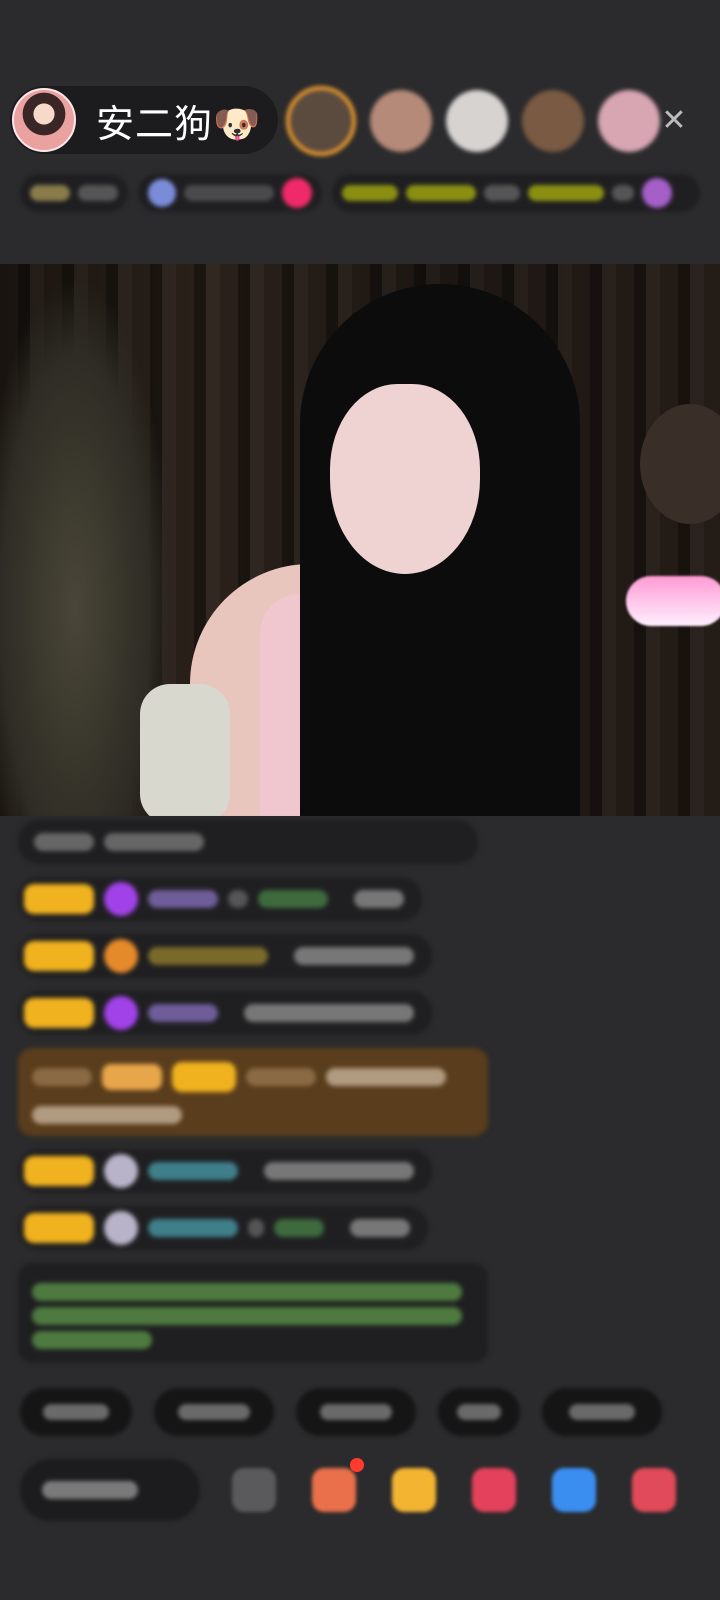 This screenshot has width=720, height=1600. I want to click on notification-dot, so click(357, 1465).